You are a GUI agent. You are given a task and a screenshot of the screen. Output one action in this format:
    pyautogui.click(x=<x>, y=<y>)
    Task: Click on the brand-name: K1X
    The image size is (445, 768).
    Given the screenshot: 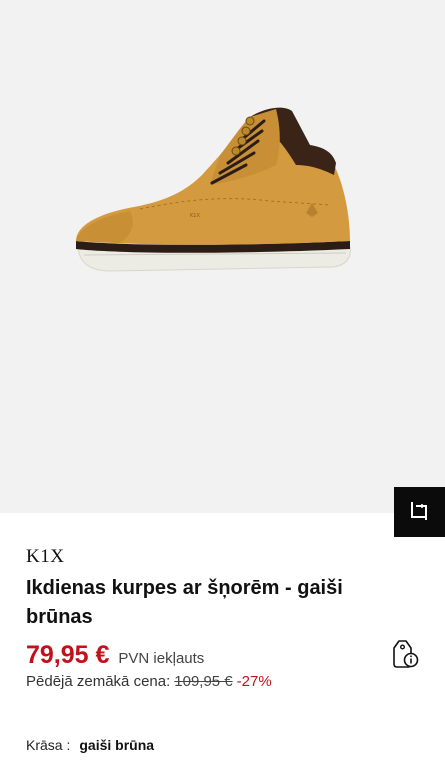 What is the action you would take?
    pyautogui.click(x=45, y=557)
    